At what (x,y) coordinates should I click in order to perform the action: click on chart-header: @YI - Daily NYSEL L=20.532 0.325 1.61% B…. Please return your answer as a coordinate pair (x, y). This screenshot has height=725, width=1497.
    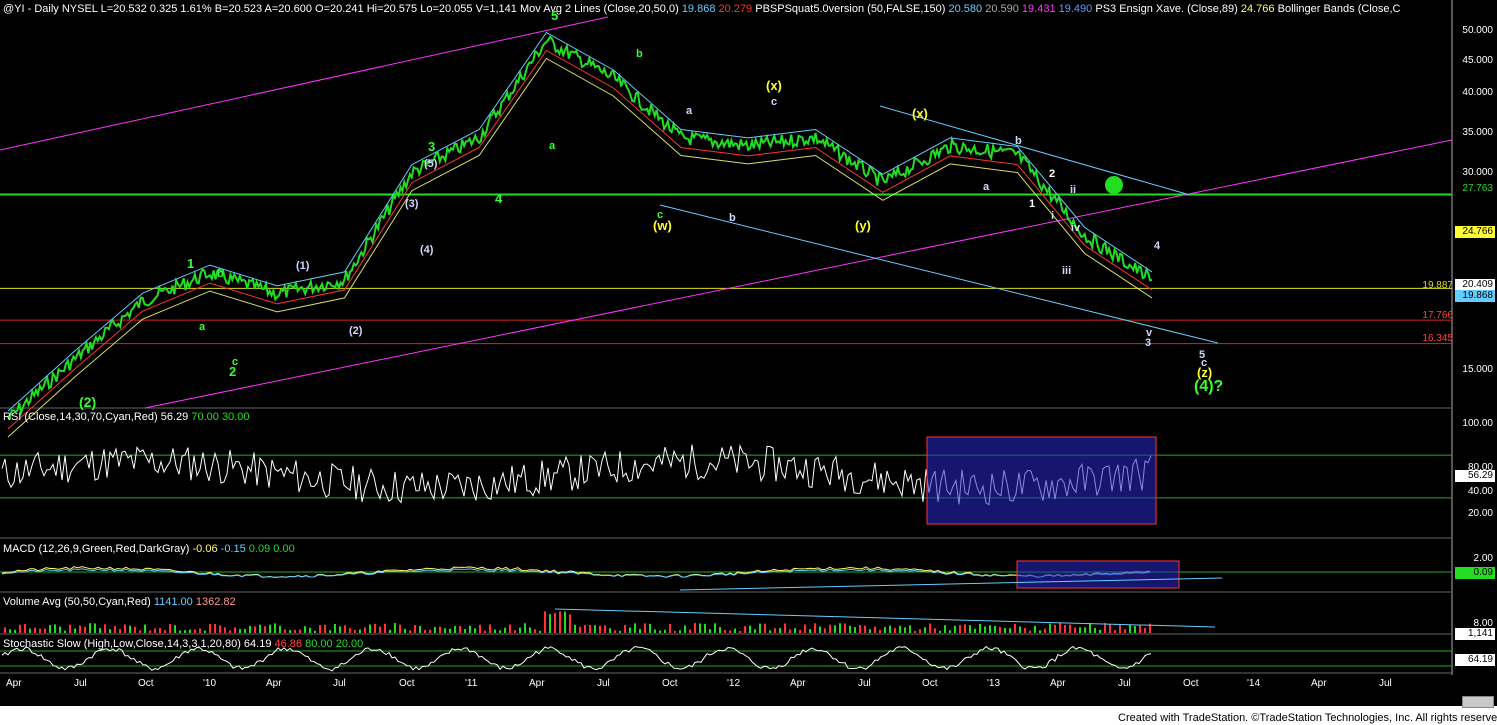
    Looking at the image, I should click on (702, 9).